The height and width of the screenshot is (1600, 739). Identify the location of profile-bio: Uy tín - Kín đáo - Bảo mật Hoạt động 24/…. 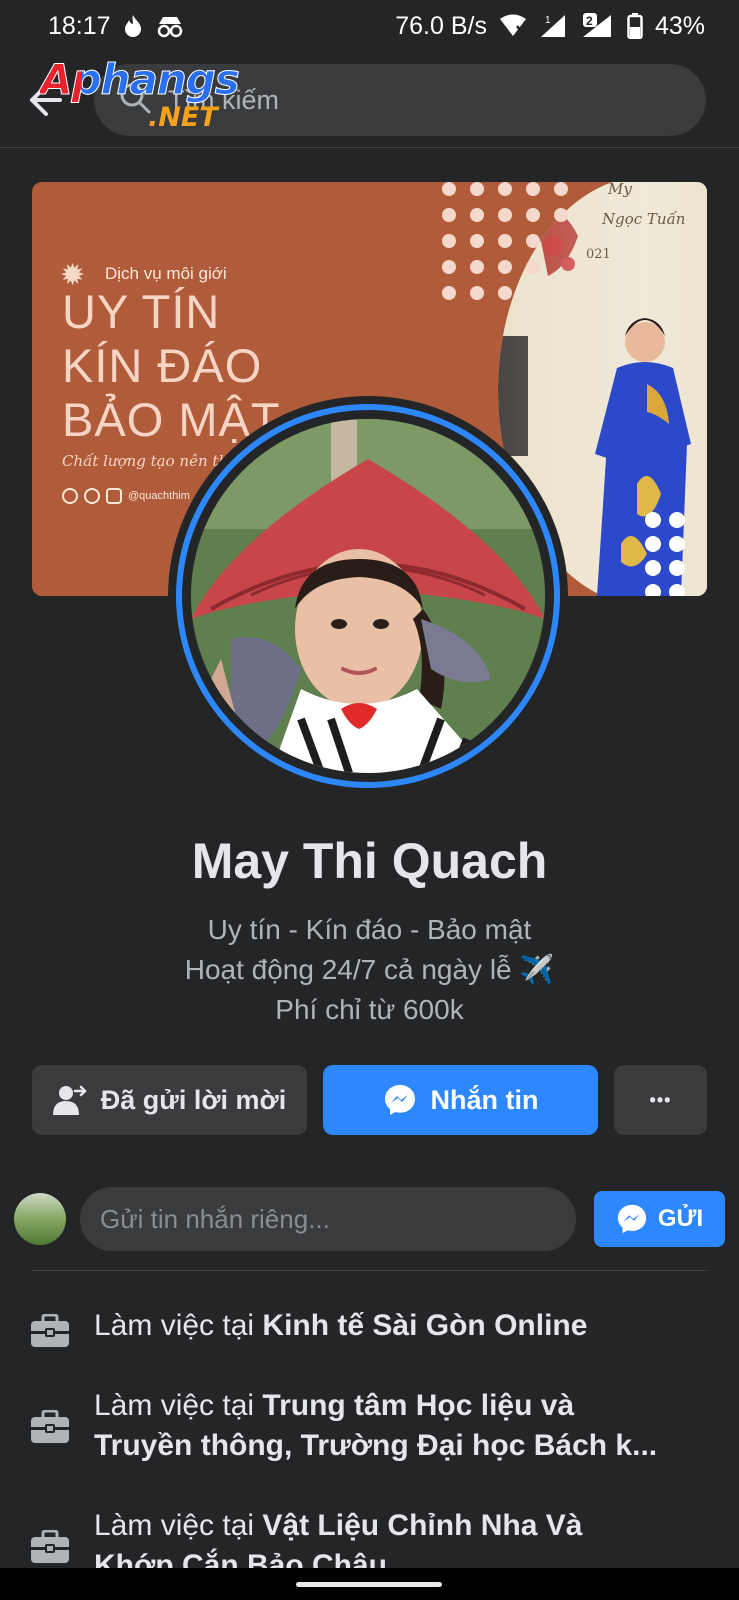
(369, 970).